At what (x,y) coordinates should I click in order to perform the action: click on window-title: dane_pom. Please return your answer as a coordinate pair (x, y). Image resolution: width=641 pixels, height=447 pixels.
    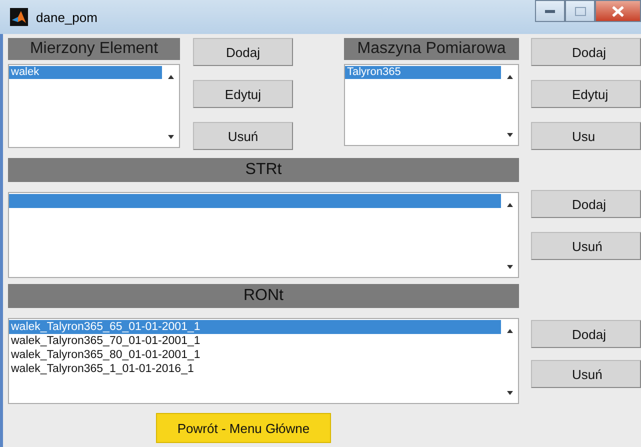
    Looking at the image, I should click on (67, 17).